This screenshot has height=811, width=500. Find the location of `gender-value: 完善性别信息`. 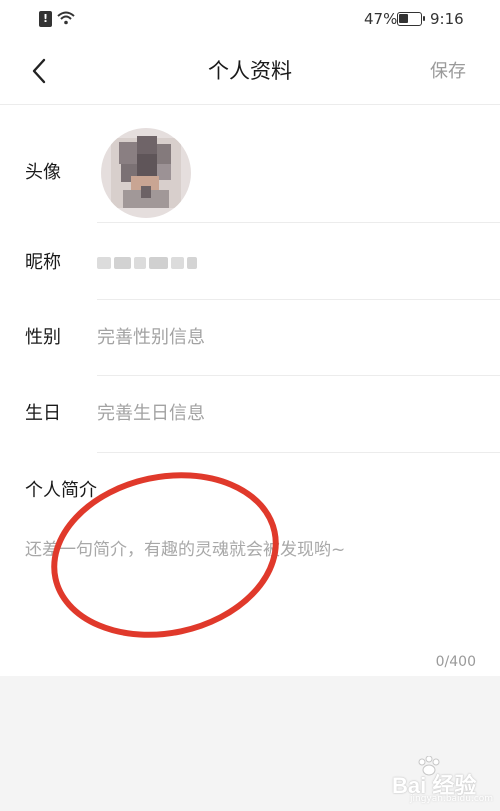

gender-value: 完善性别信息 is located at coordinates (151, 338).